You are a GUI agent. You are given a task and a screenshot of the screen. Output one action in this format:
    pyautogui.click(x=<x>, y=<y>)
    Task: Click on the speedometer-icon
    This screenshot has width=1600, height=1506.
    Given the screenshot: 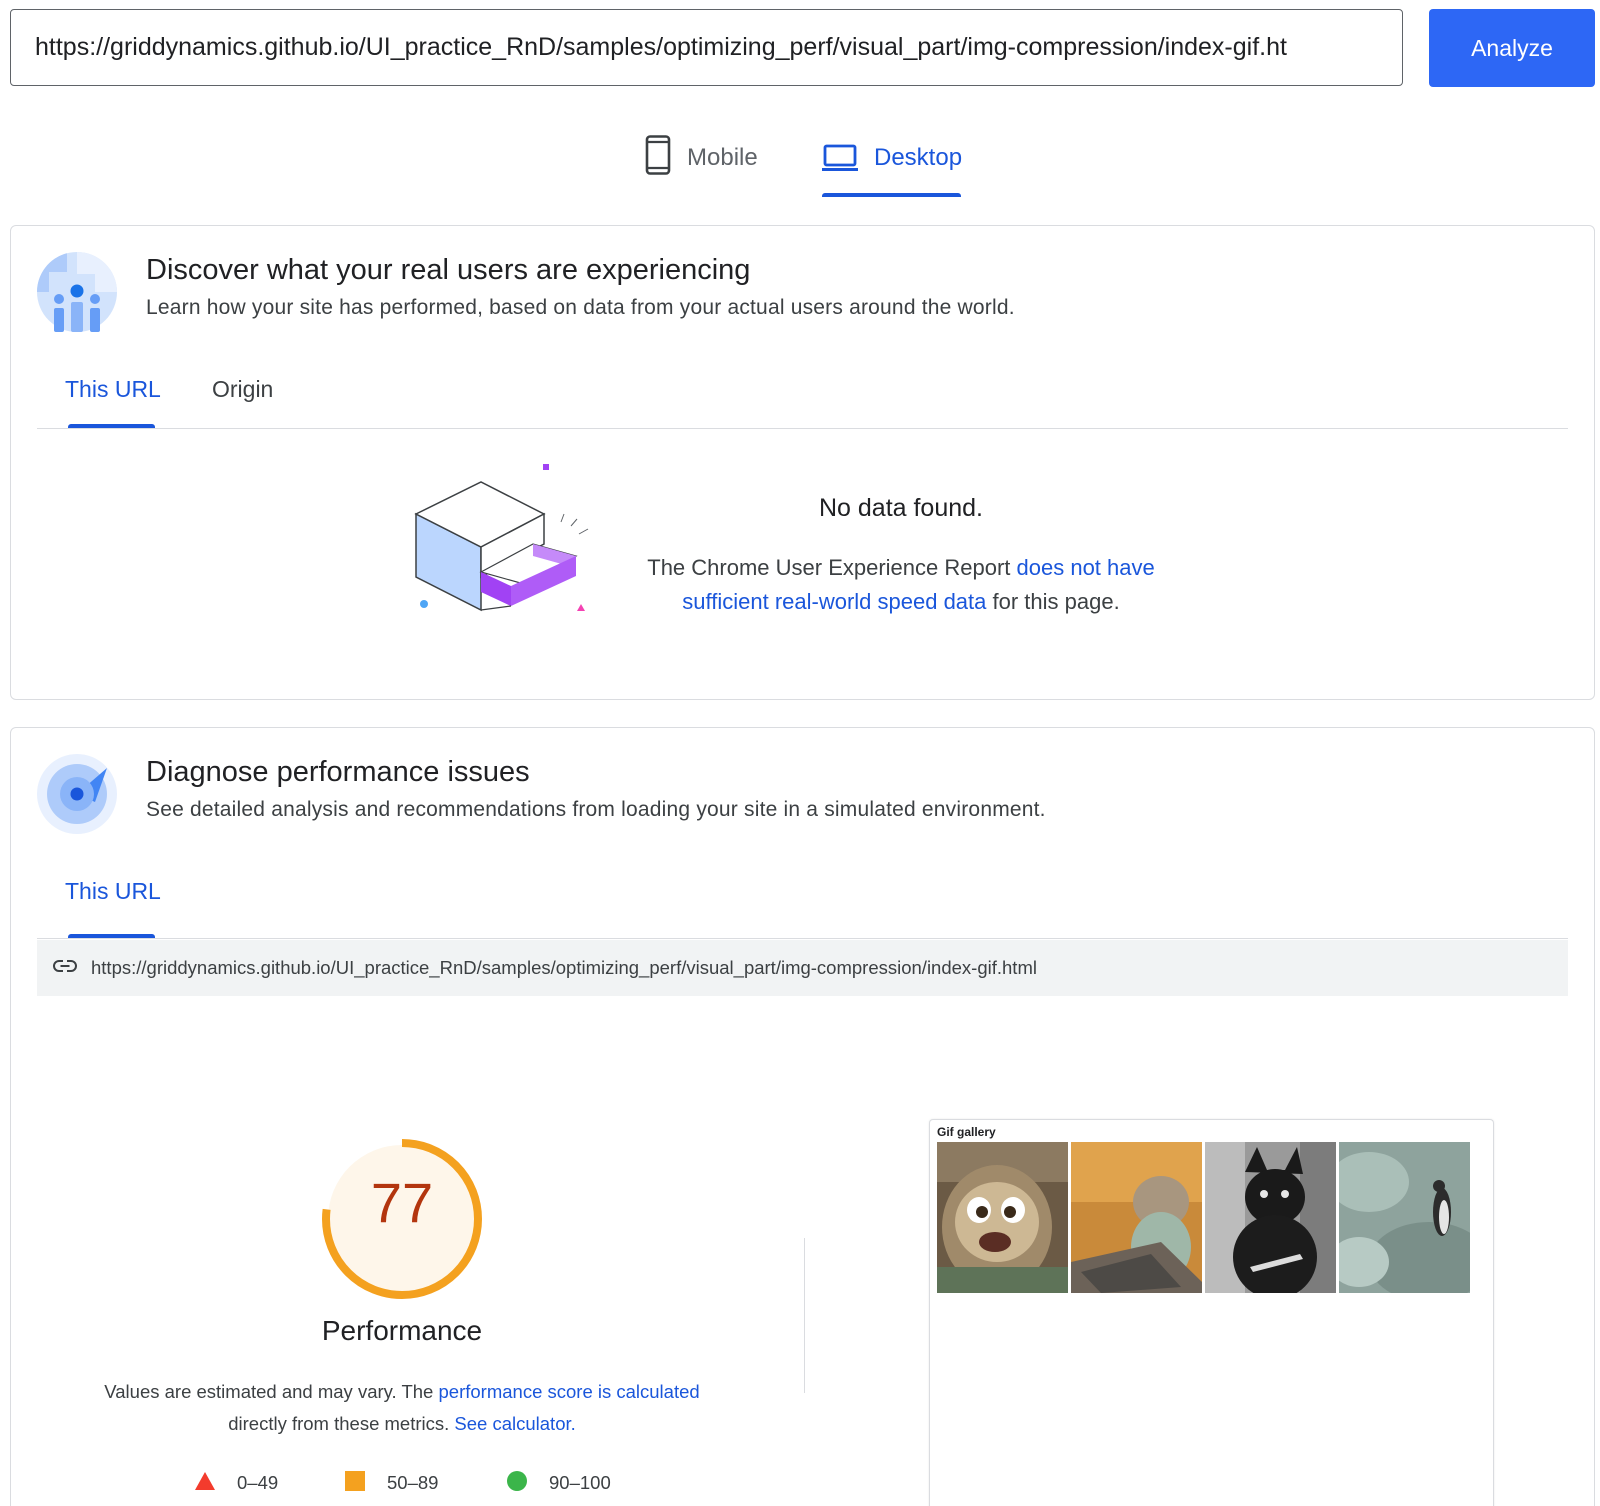 What is the action you would take?
    pyautogui.click(x=77, y=794)
    